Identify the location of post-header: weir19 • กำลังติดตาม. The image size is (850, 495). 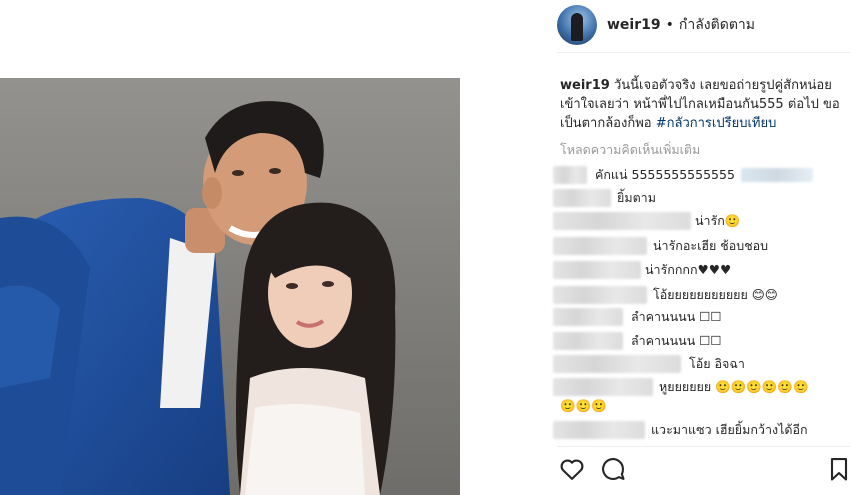
(703, 25).